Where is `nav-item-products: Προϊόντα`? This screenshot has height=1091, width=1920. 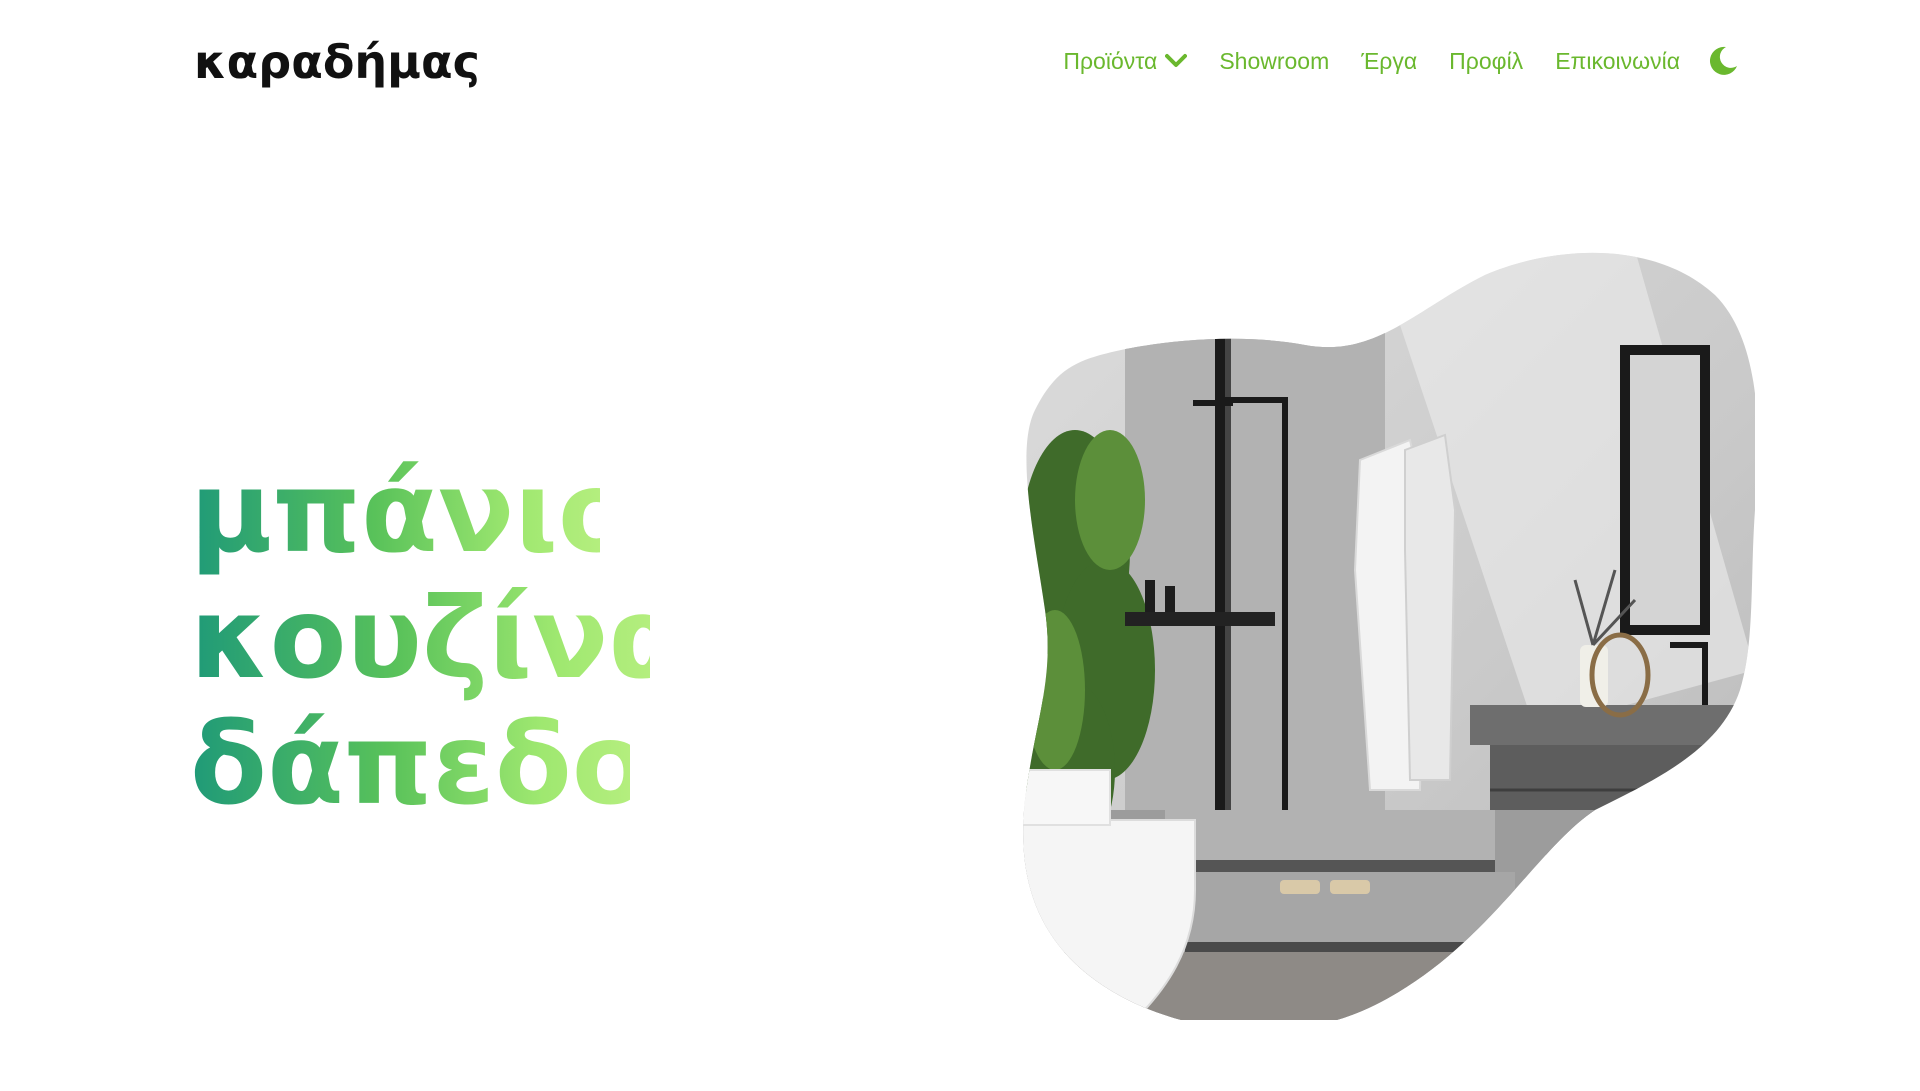
nav-item-products: Προϊόντα is located at coordinates (1125, 61).